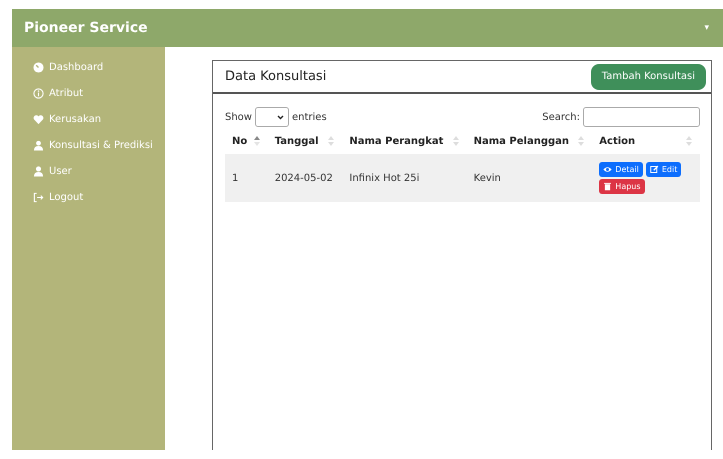 Image resolution: width=723 pixels, height=459 pixels. What do you see at coordinates (275, 76) in the screenshot?
I see `card-title: Data Konsultasi` at bounding box center [275, 76].